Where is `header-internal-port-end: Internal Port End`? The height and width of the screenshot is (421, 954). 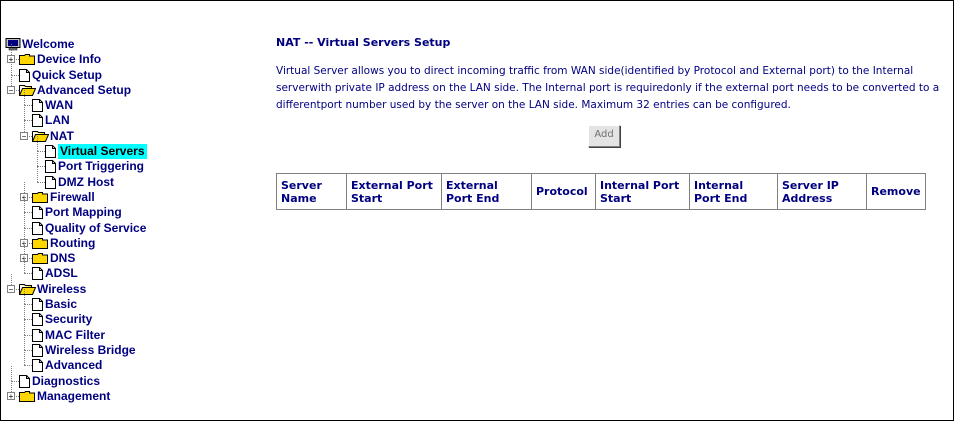
header-internal-port-end: Internal Port End is located at coordinates (733, 191).